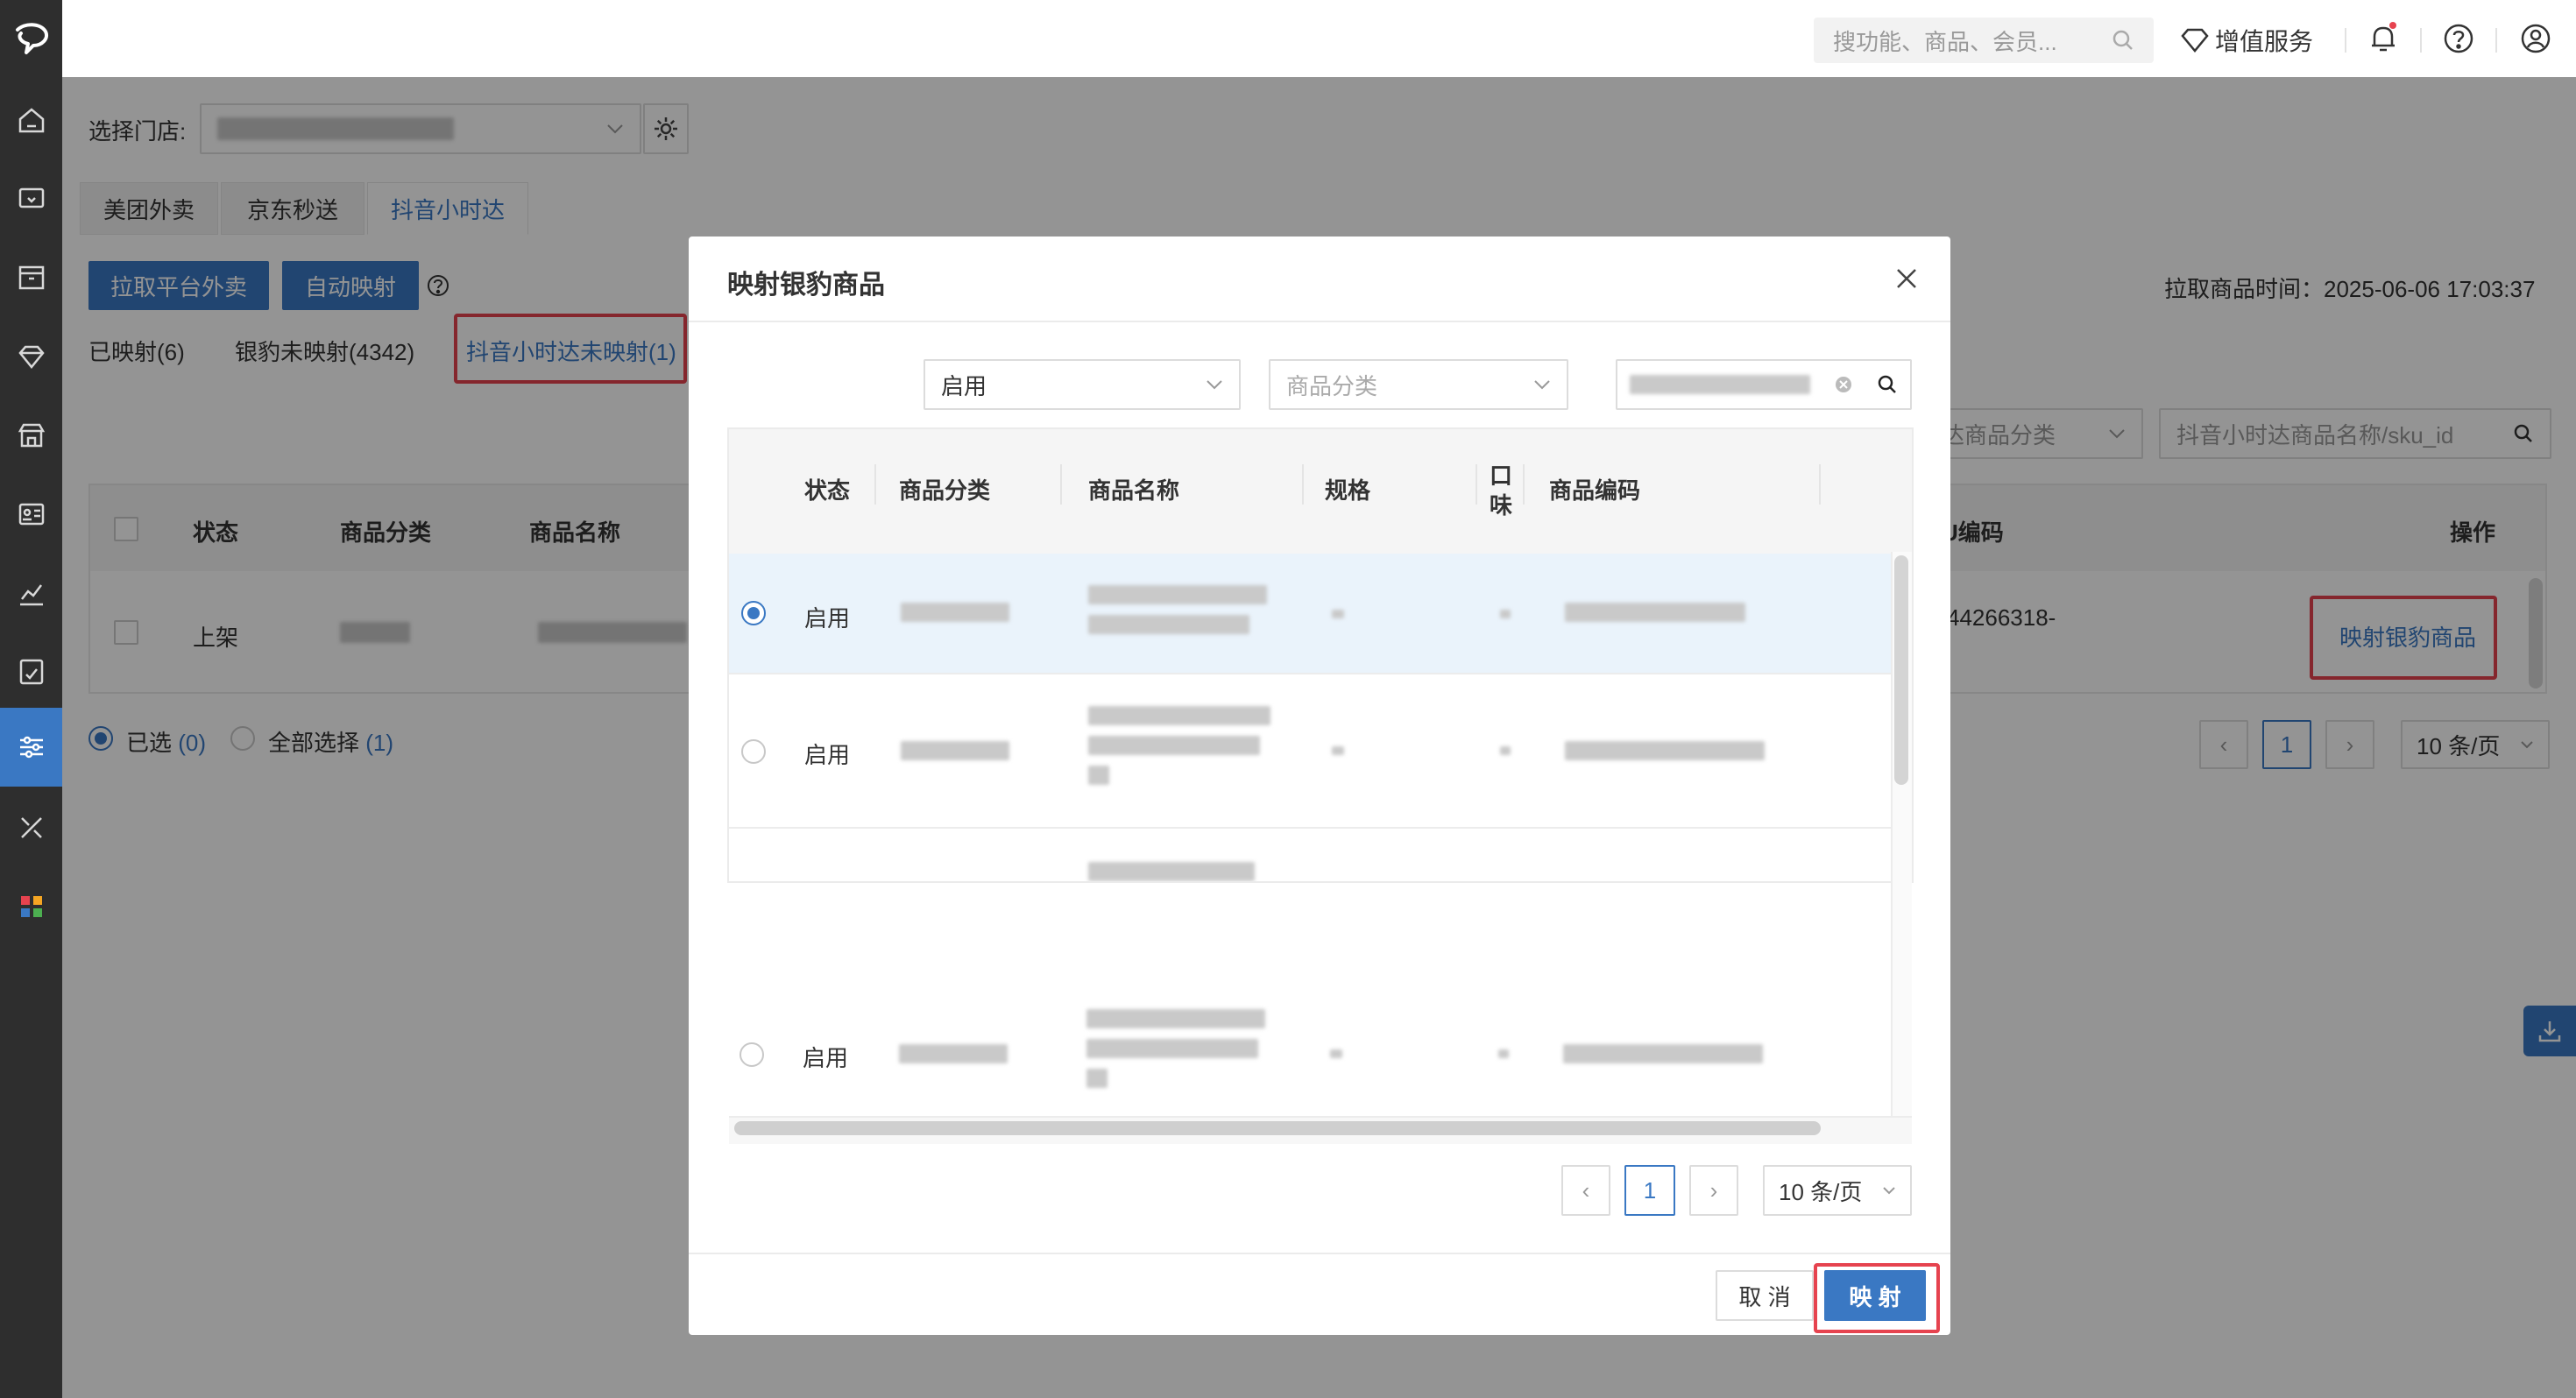 The image size is (2576, 1398). I want to click on tools-icon, so click(31, 827).